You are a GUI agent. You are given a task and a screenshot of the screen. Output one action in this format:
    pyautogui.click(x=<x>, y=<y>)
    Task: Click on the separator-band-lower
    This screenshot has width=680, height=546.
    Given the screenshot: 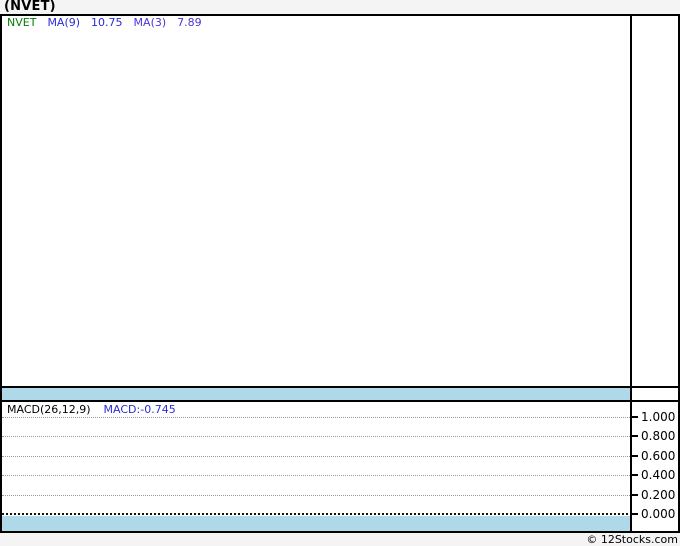 What is the action you would take?
    pyautogui.click(x=316, y=523)
    